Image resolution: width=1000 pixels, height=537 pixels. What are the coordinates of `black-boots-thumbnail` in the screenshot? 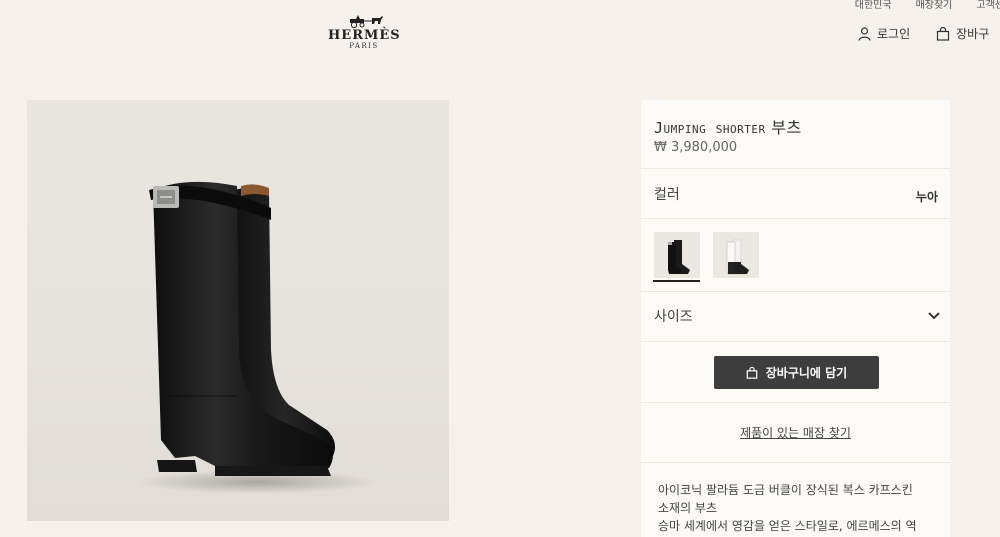 It's located at (677, 255).